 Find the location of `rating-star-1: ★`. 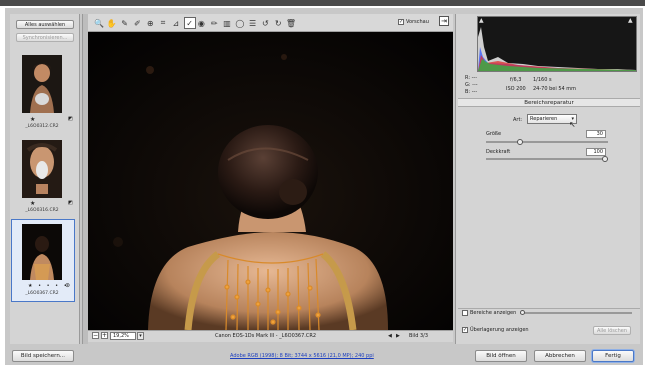

rating-star-1: ★ is located at coordinates (32, 119).